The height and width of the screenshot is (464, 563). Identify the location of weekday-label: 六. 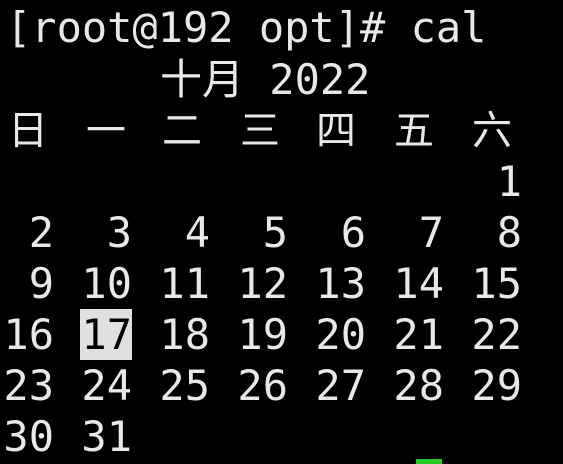
(492, 131).